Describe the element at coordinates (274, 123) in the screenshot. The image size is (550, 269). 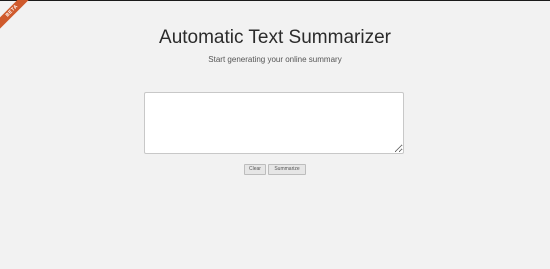
I see `text-input-area` at that location.